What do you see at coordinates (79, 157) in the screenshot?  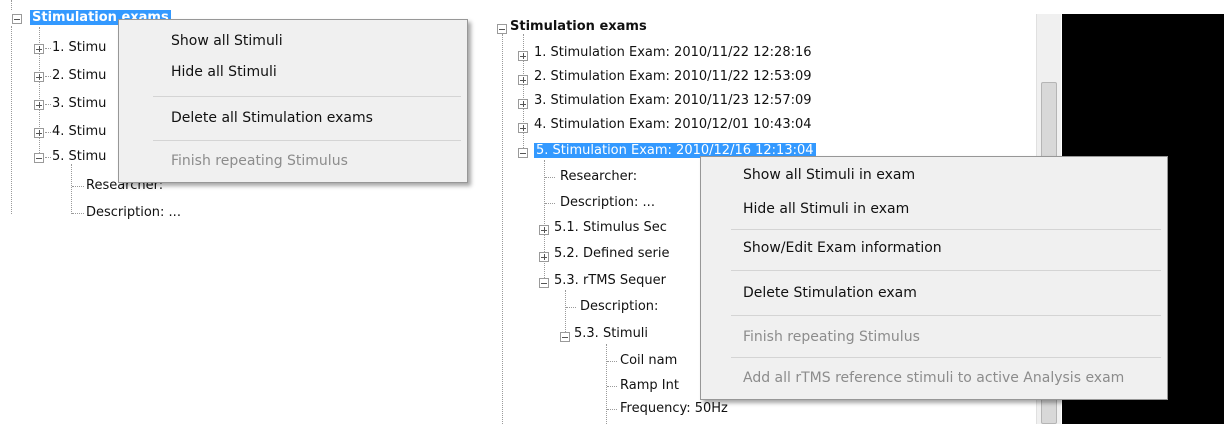 I see `tree-item-exam-5: 5. Stimu` at bounding box center [79, 157].